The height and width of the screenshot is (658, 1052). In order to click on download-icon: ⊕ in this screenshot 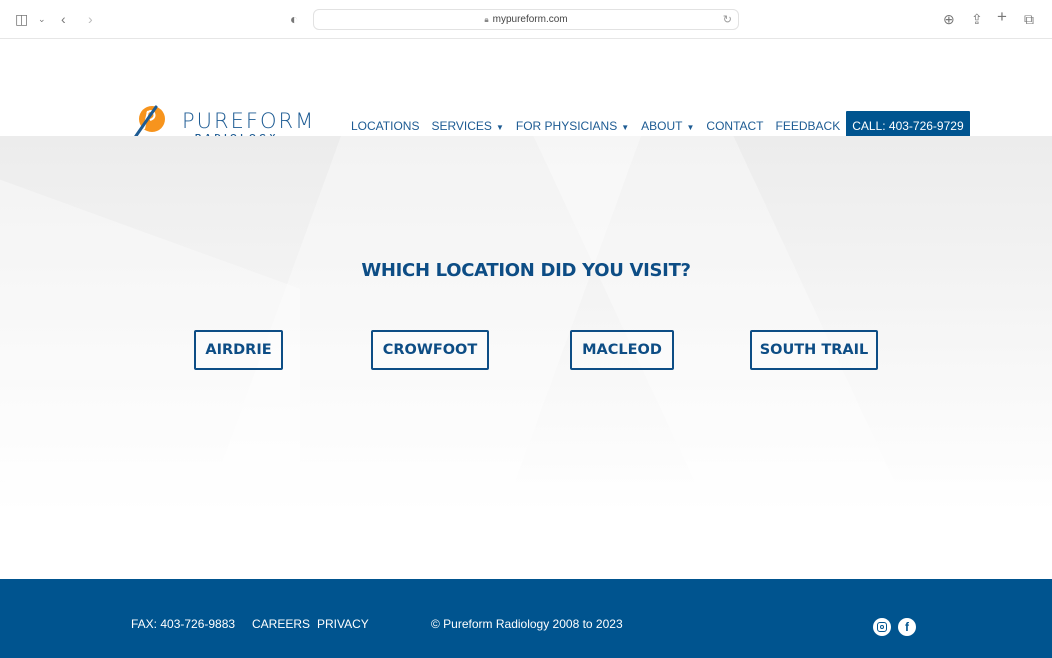, I will do `click(949, 19)`.